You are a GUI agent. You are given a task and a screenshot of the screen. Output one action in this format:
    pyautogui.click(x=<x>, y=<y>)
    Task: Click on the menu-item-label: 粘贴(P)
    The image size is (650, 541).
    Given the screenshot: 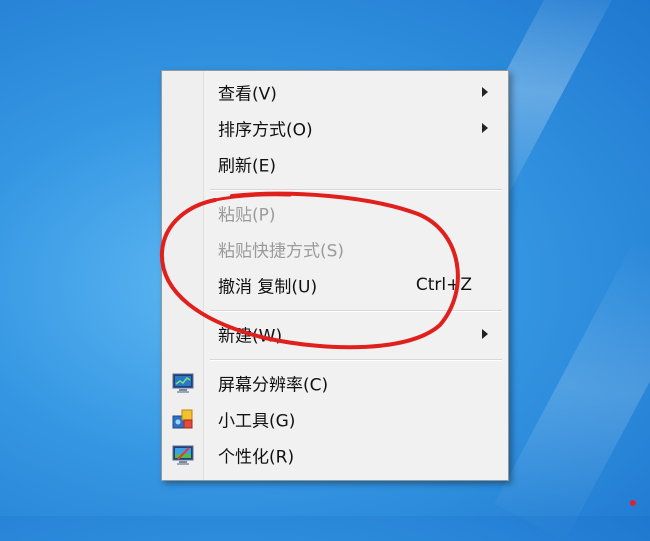 What is the action you would take?
    pyautogui.click(x=247, y=215)
    